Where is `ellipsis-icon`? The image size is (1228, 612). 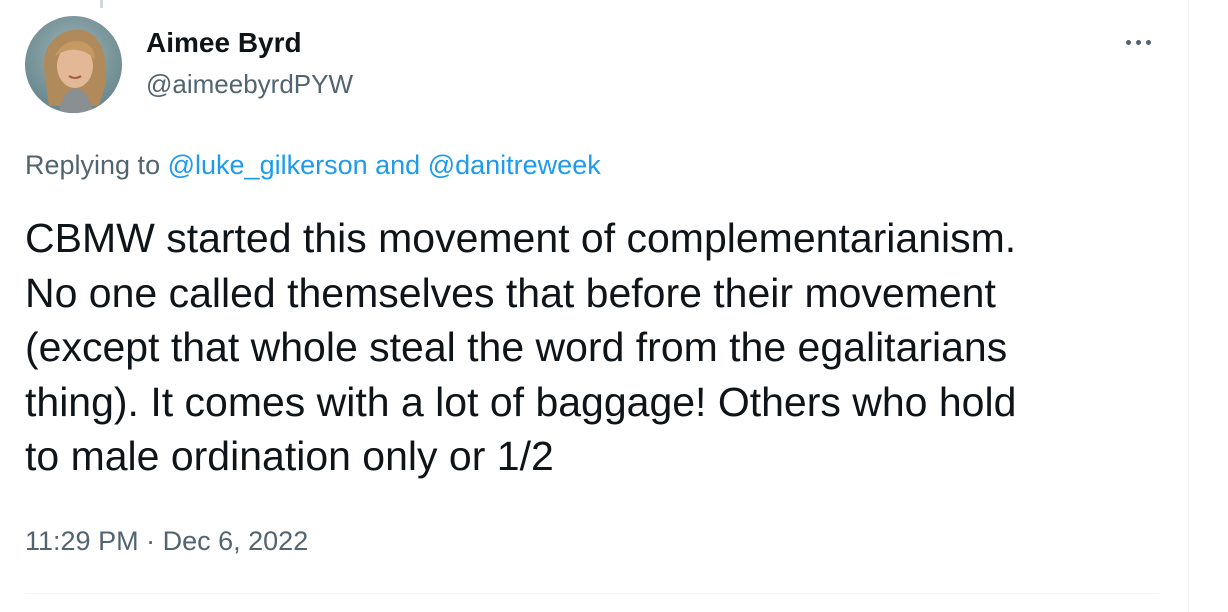 ellipsis-icon is located at coordinates (1128, 42).